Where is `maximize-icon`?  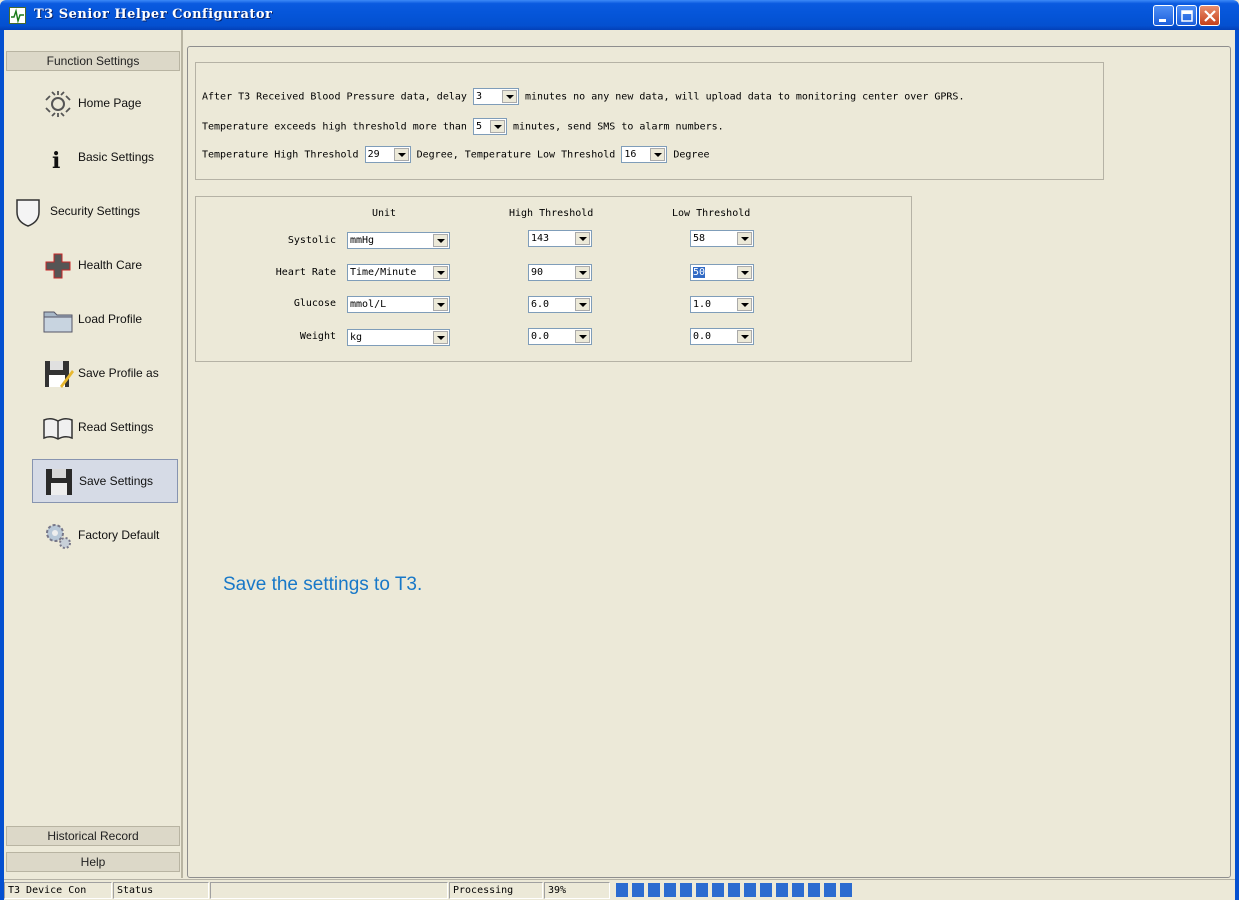 maximize-icon is located at coordinates (1187, 16).